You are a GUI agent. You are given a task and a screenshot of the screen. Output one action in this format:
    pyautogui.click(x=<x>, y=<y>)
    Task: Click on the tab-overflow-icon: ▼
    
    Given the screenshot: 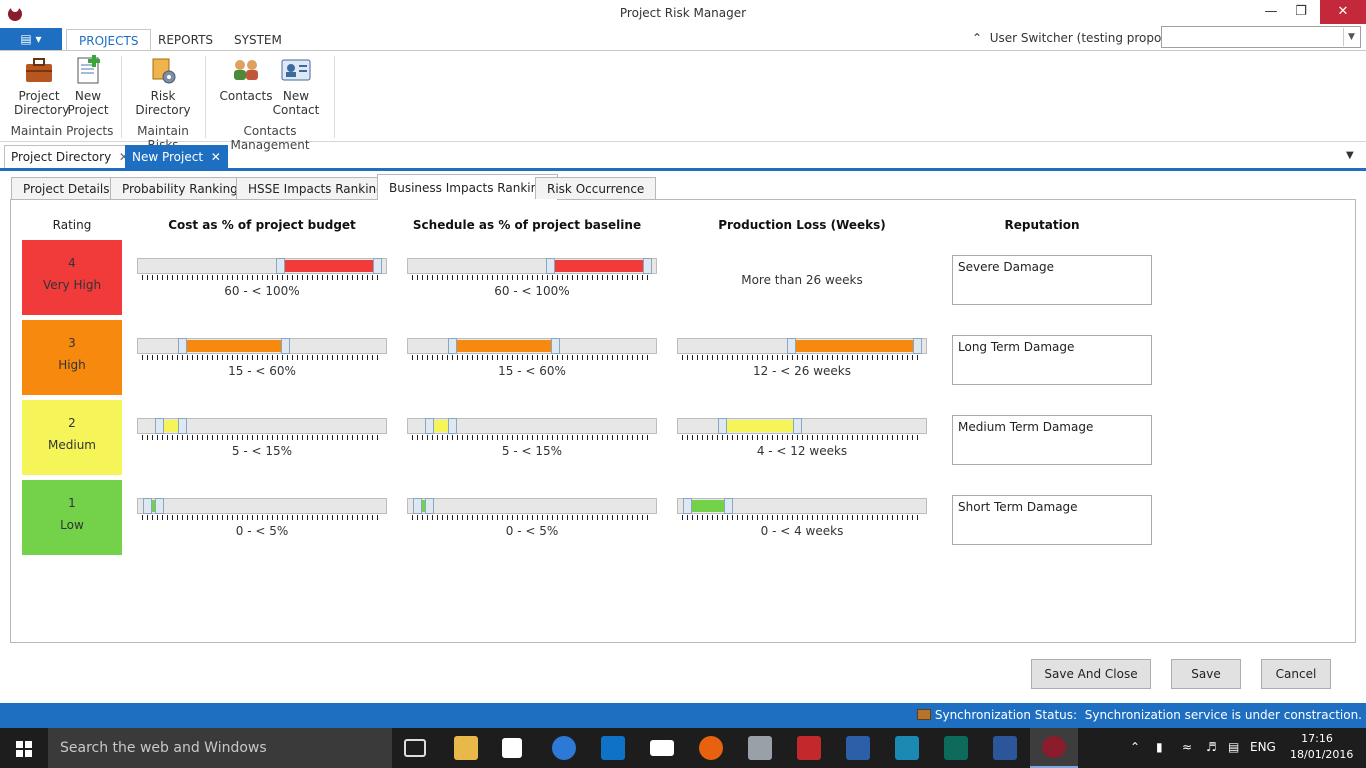 What is the action you would take?
    pyautogui.click(x=1350, y=155)
    